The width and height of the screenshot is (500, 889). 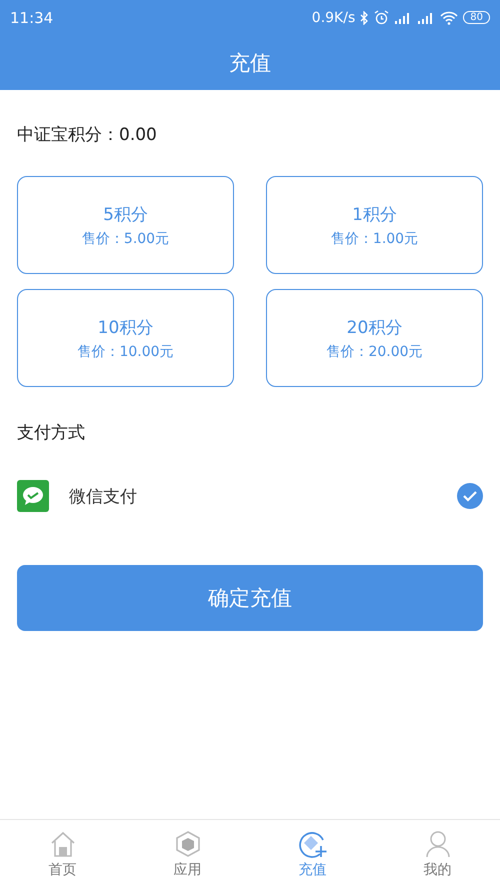 I want to click on payment-option-label: 微信支付, so click(x=103, y=497).